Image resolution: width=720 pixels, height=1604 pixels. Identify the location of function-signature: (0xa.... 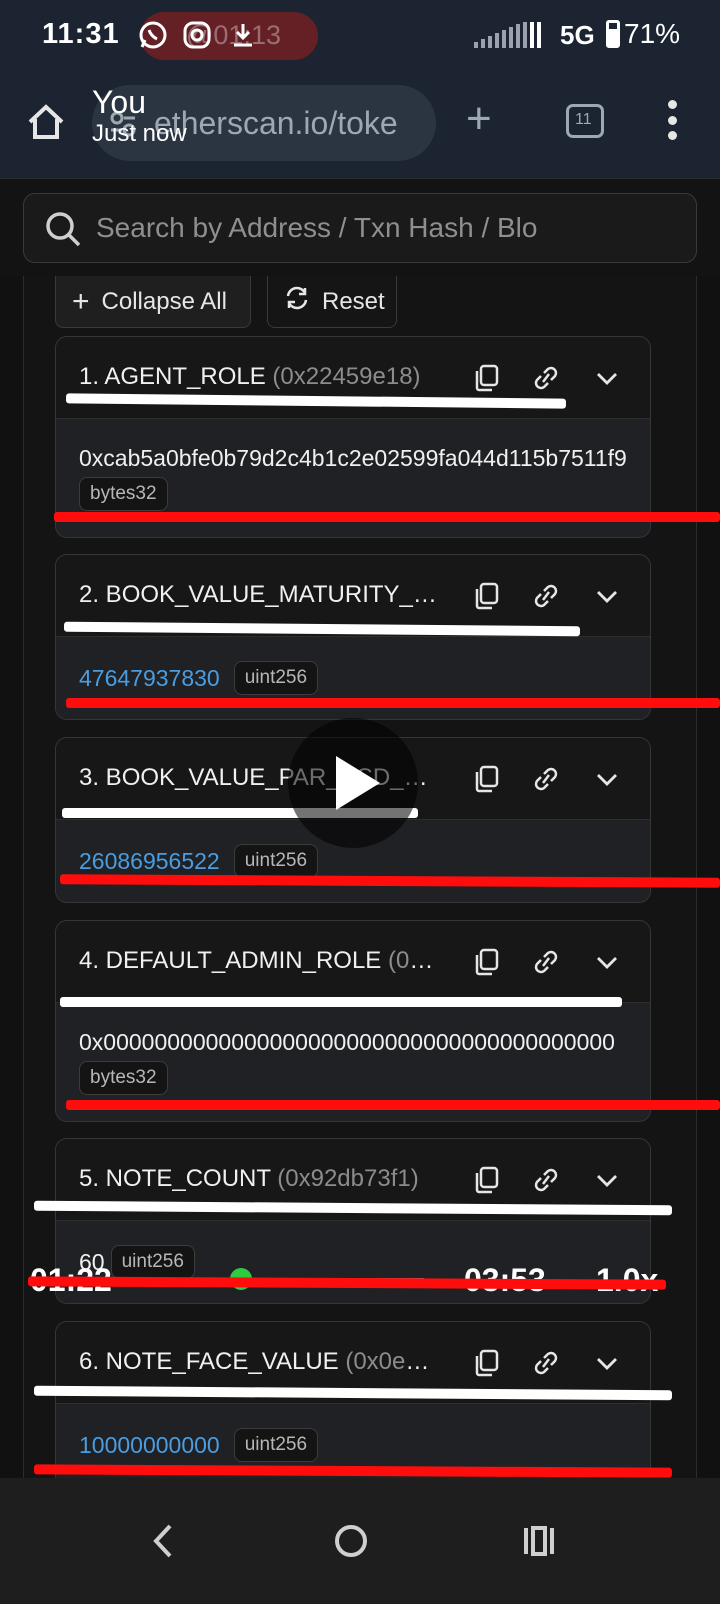
(413, 960).